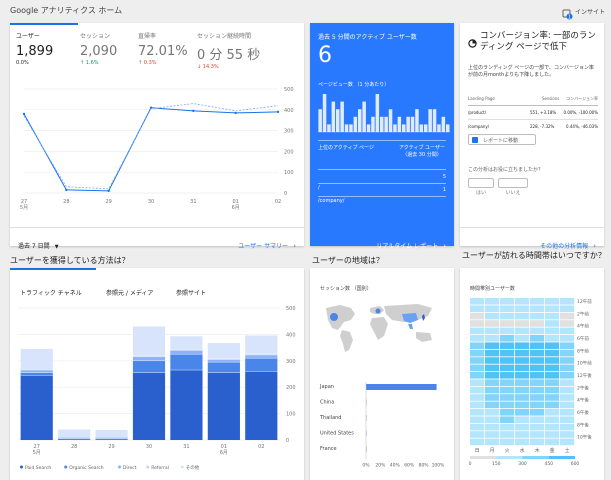 The height and width of the screenshot is (480, 611). I want to click on y-tick-label: 0, so click(287, 441).